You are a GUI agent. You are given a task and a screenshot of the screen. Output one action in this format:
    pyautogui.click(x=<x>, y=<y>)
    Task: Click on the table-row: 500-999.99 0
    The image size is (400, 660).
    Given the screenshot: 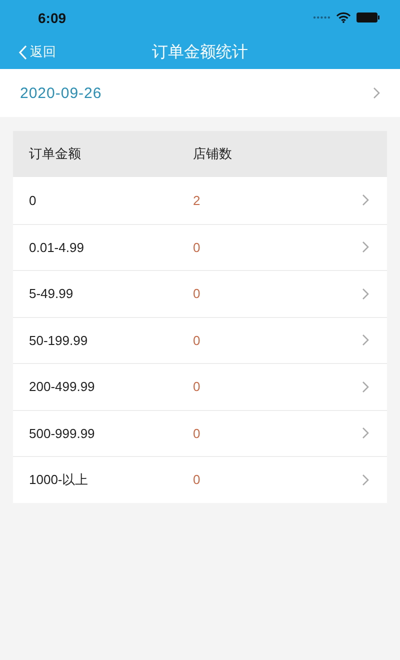 What is the action you would take?
    pyautogui.click(x=200, y=433)
    